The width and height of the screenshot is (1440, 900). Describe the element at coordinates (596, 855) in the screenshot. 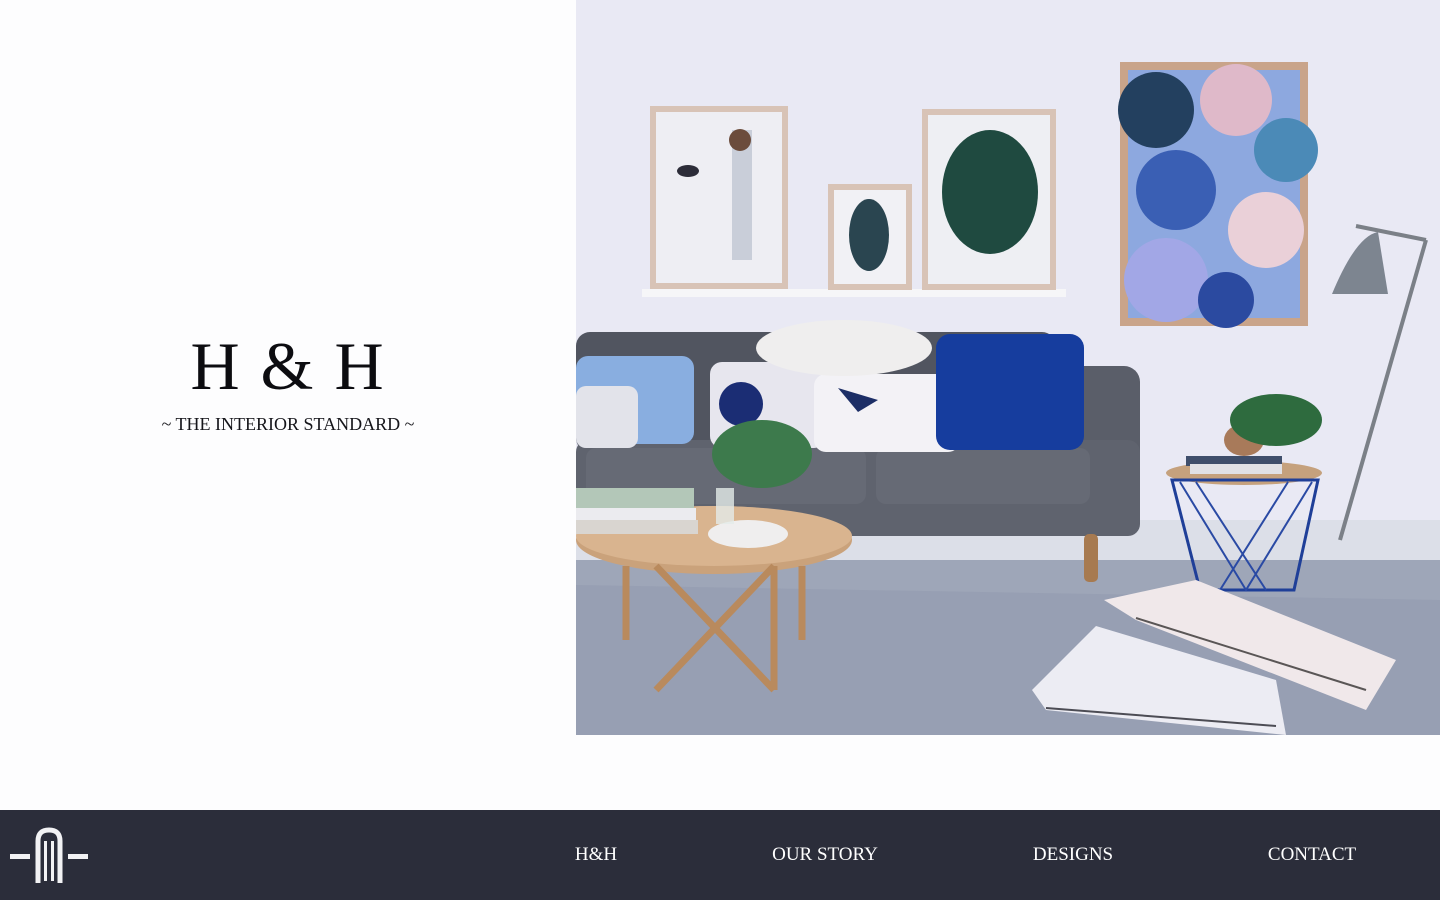

I see `nav-item-hh: H&H` at that location.